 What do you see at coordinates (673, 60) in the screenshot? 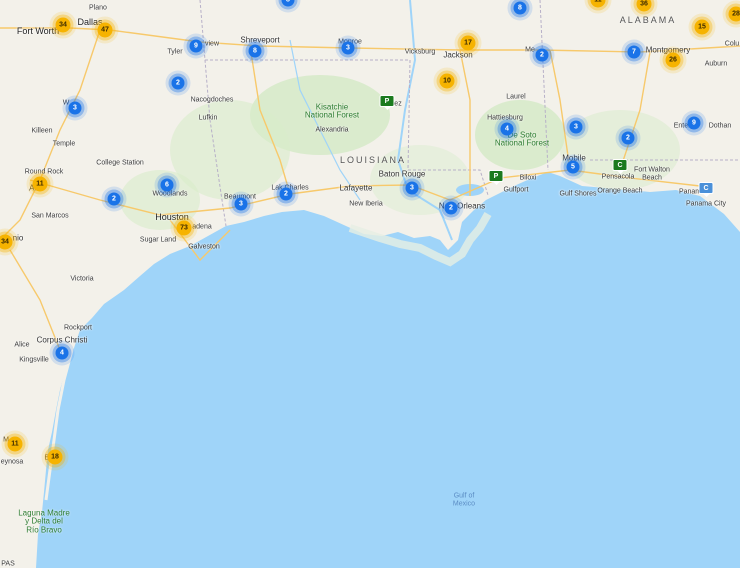
I see `marker-cluster: 26` at bounding box center [673, 60].